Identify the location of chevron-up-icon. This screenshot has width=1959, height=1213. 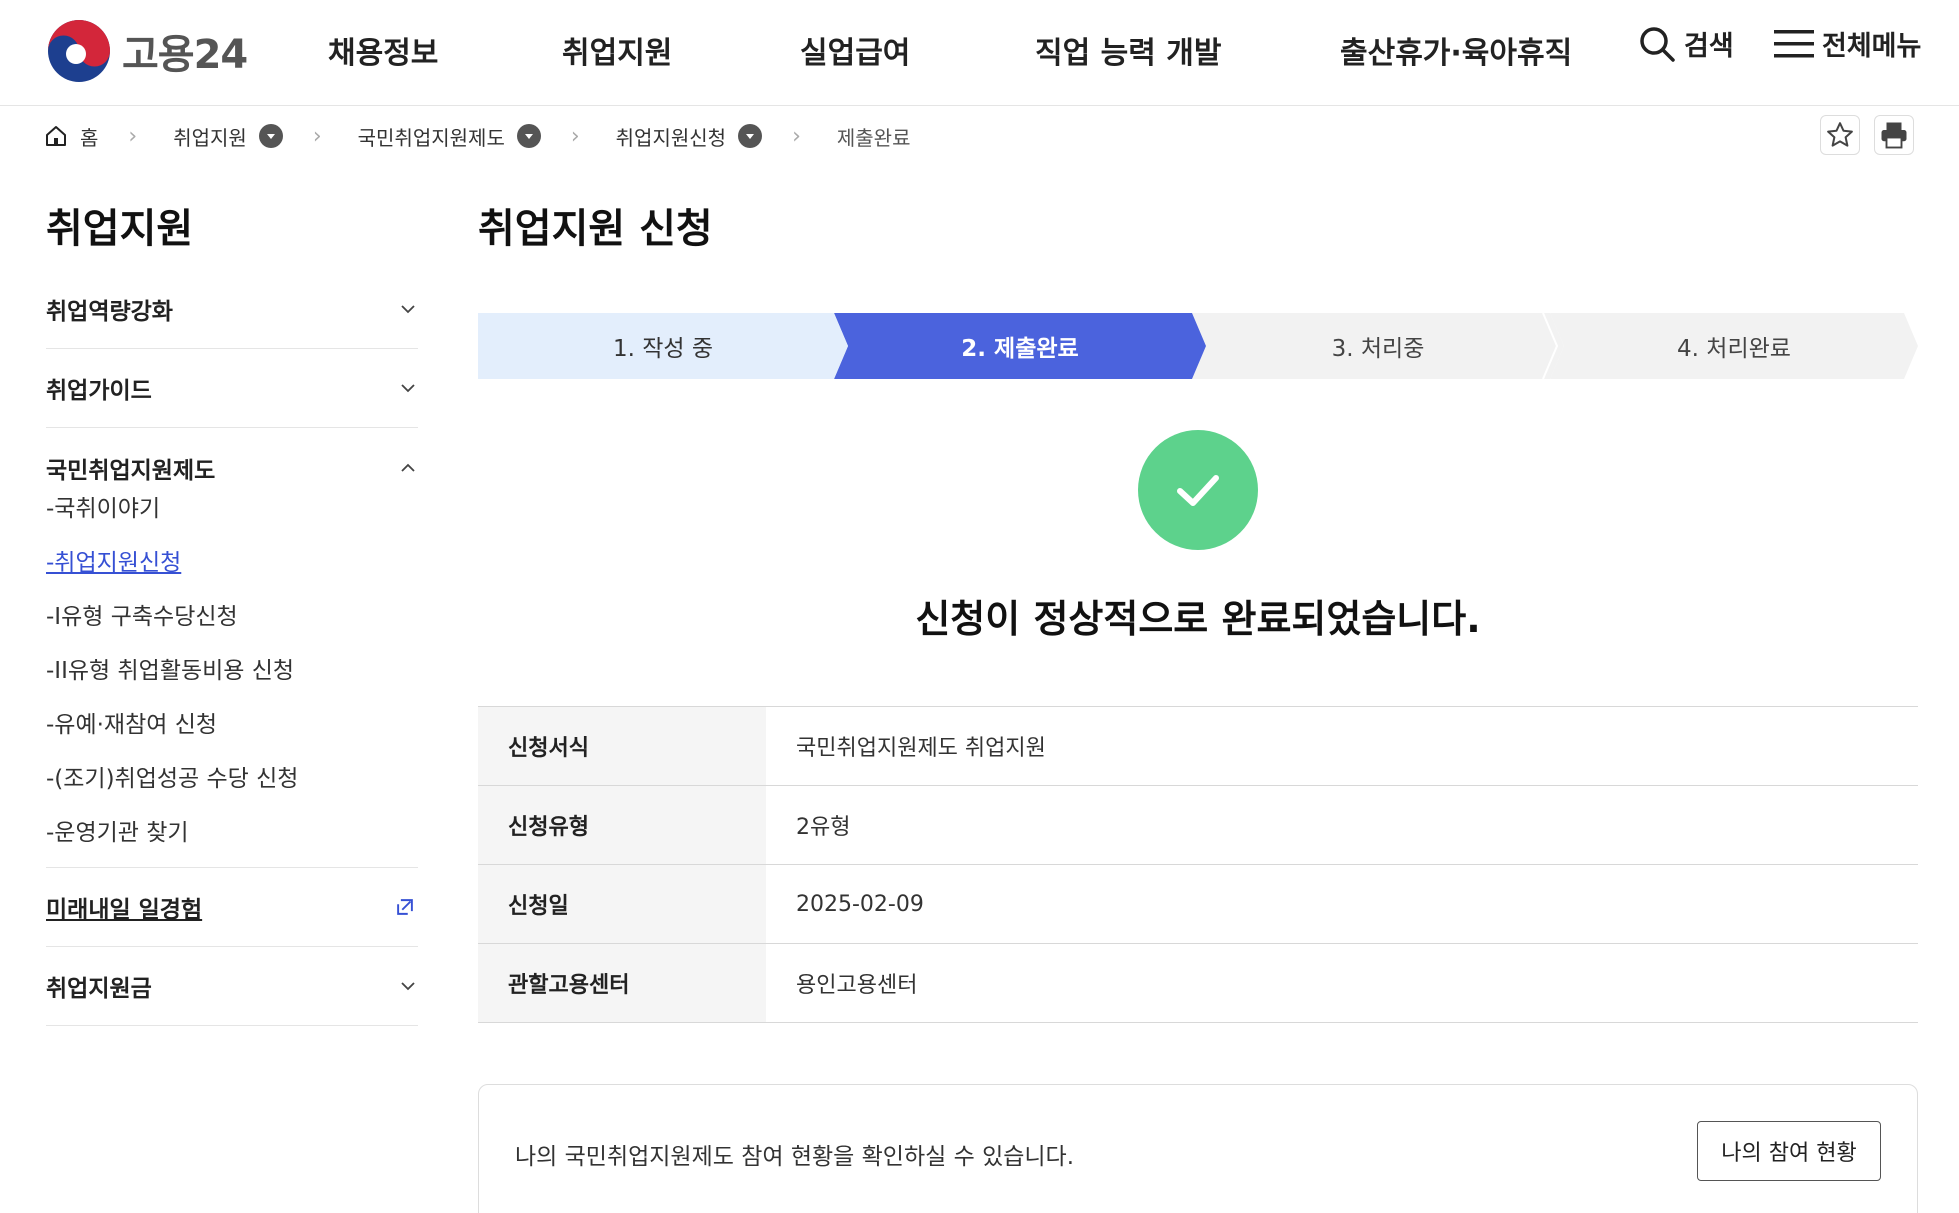
(408, 467).